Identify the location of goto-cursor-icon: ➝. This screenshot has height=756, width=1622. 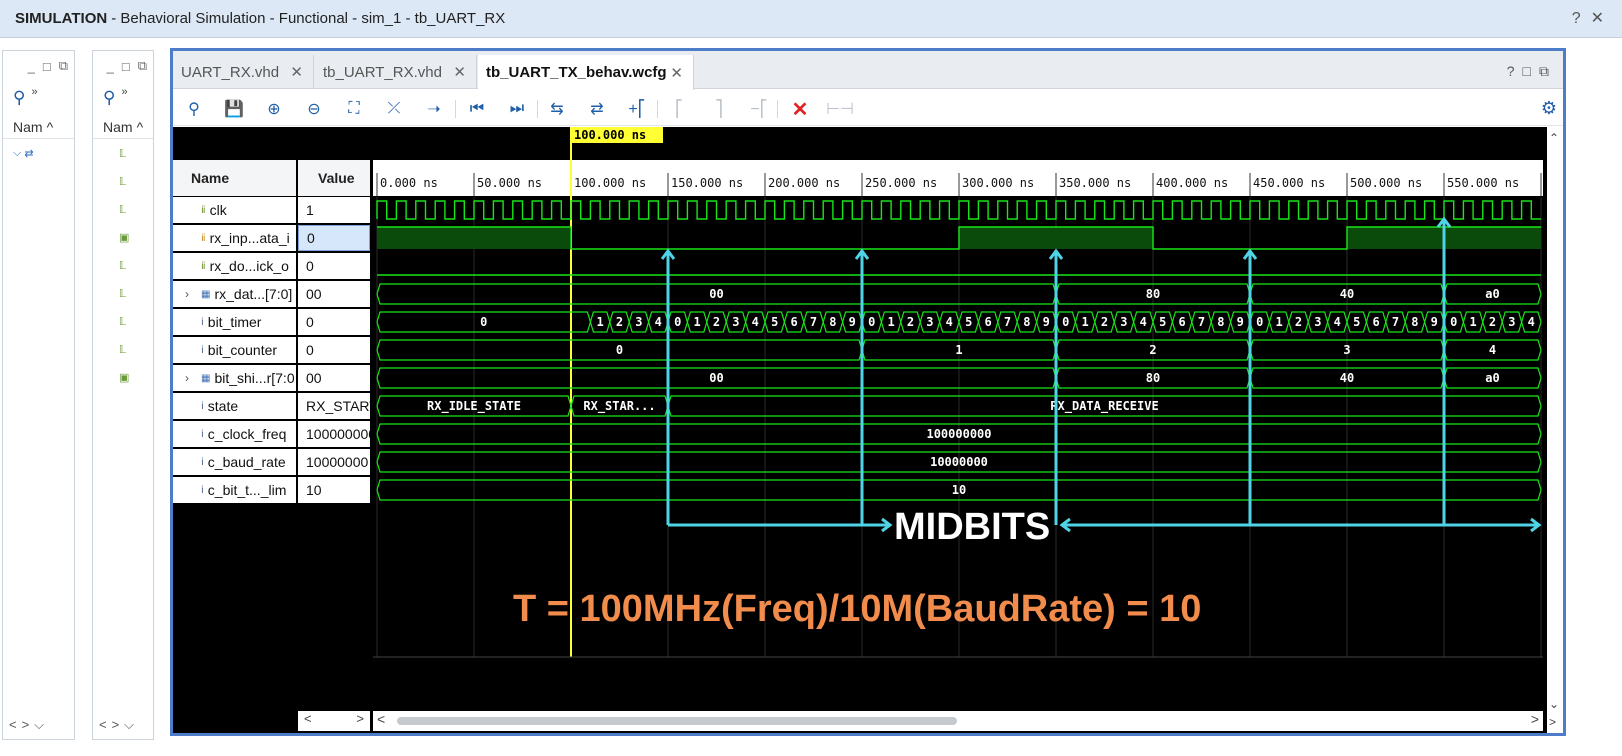
(434, 109).